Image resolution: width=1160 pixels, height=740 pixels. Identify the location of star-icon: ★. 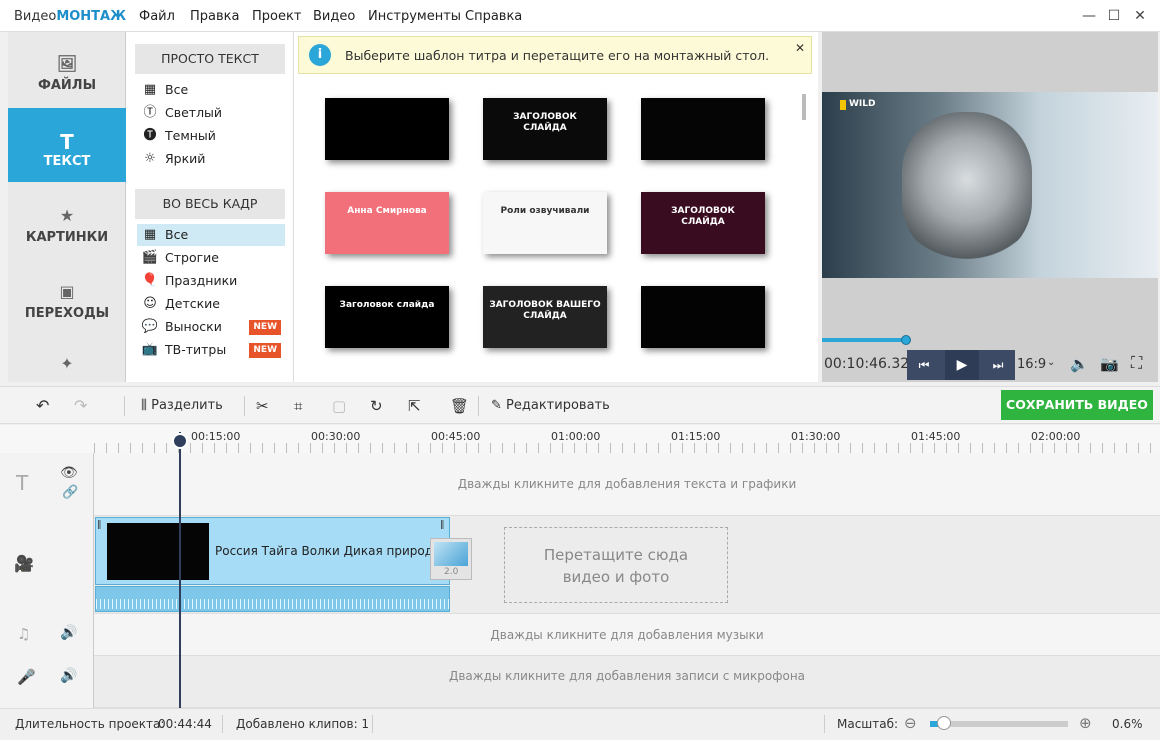
(67, 215).